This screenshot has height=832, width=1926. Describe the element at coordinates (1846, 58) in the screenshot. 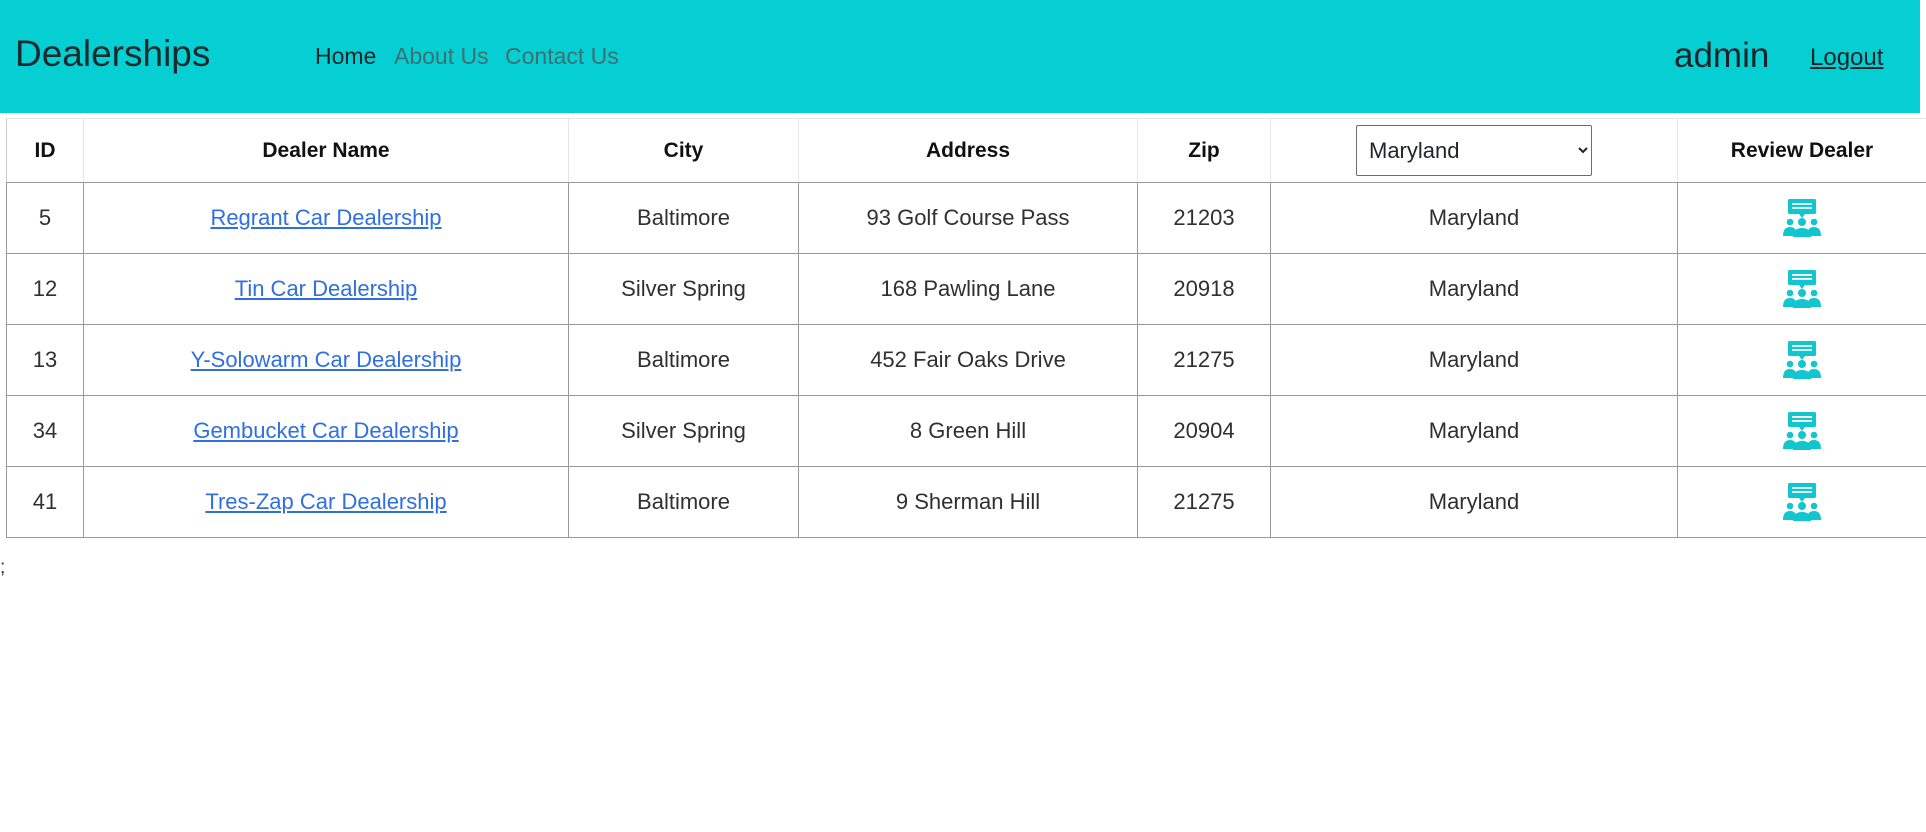

I see `logout-link: Logout` at that location.